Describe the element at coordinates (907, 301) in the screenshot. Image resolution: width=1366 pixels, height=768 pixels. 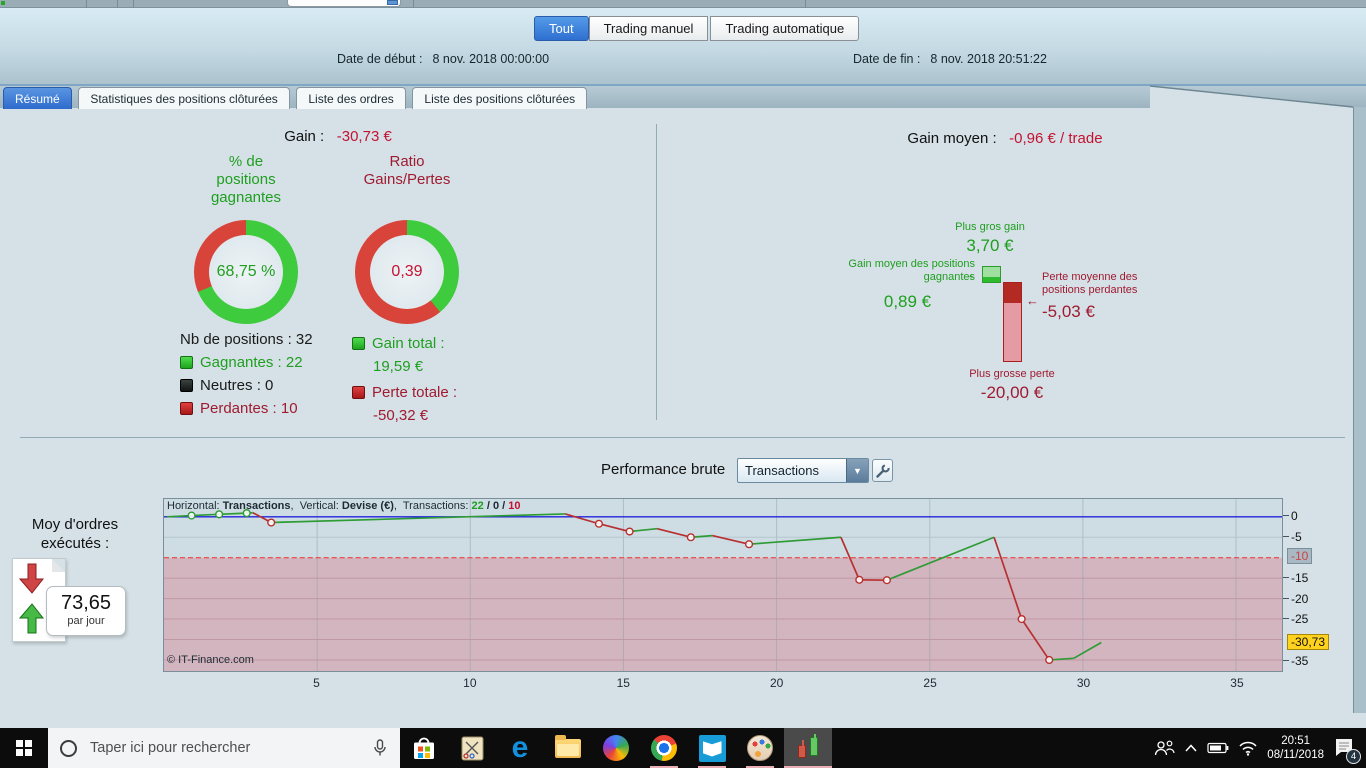
I see `avg-gain-value: 0,89 €` at that location.